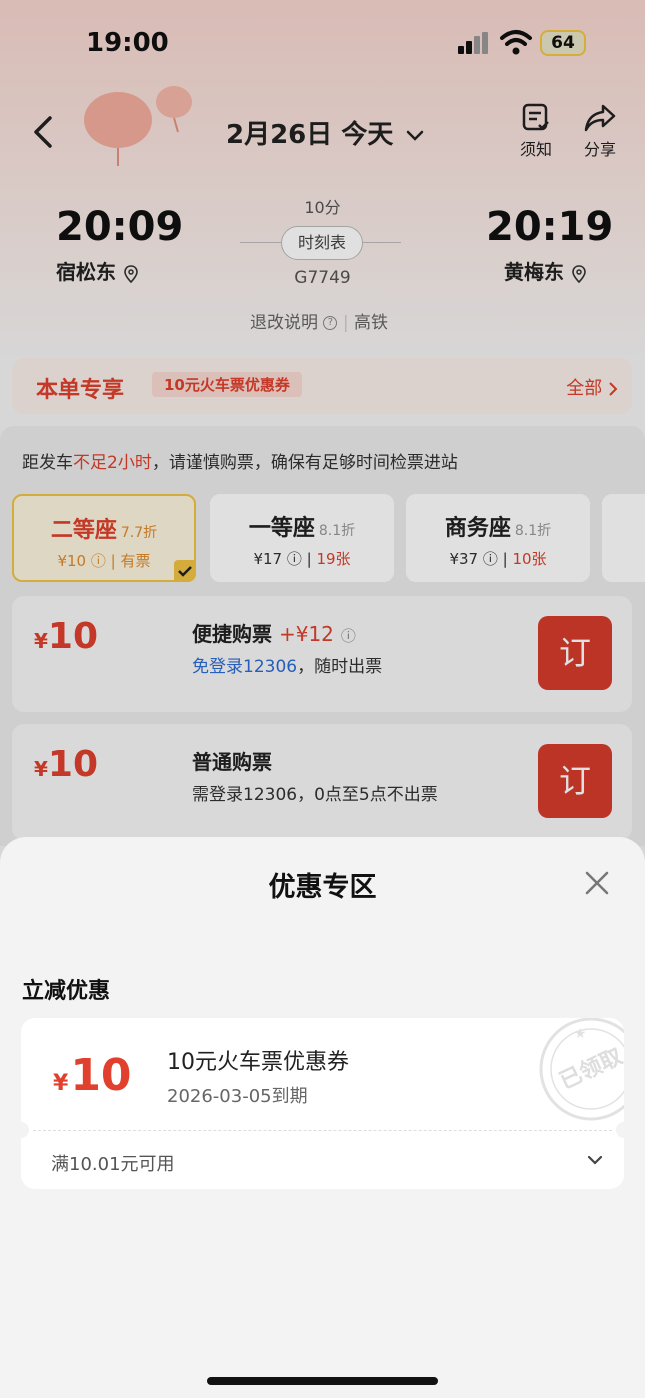 This screenshot has width=645, height=1398. Describe the element at coordinates (597, 883) in the screenshot. I see `close-icon` at that location.